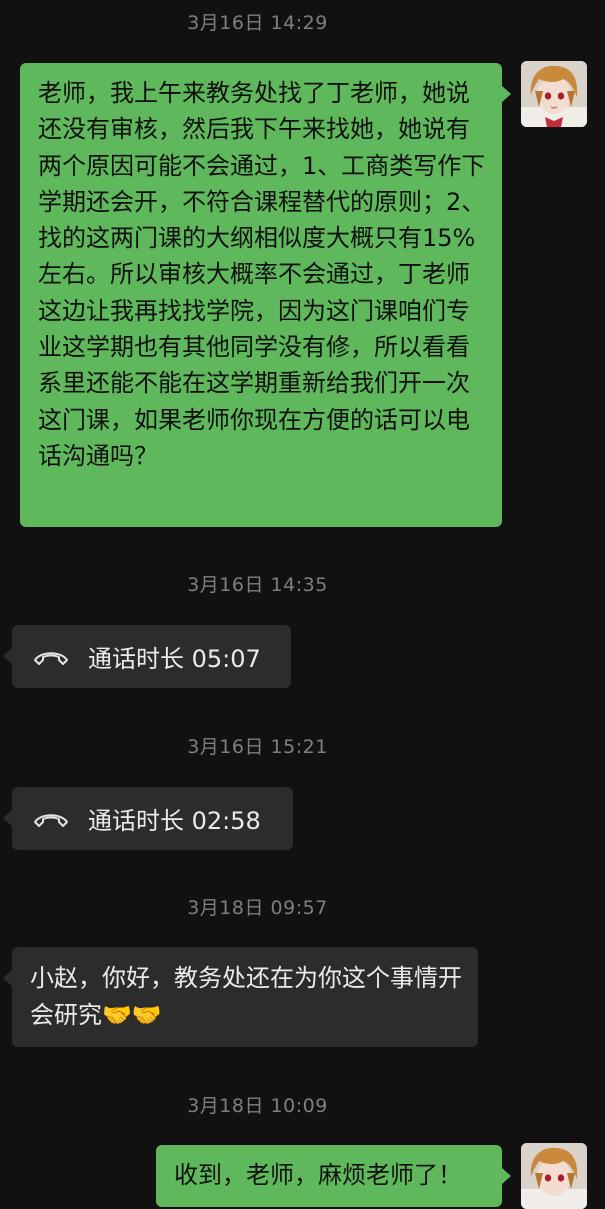 This screenshot has height=1209, width=605. What do you see at coordinates (246, 996) in the screenshot?
I see `message-text: 小赵，你好，教务处还在为你这个事情开会研究🤝🤝` at bounding box center [246, 996].